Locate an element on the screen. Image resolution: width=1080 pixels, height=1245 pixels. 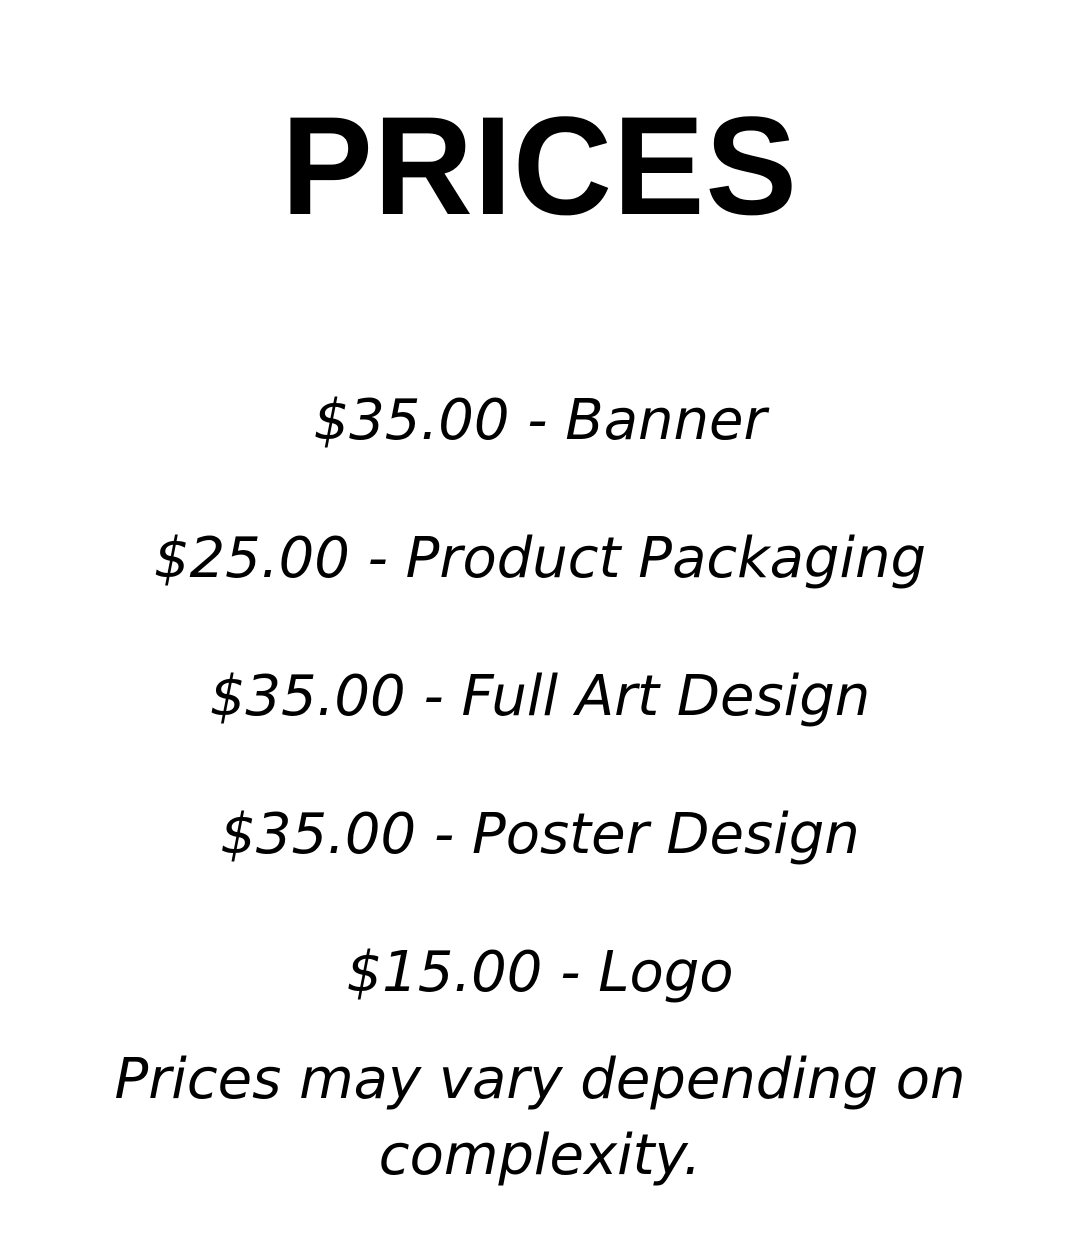
pricing-note: Prices may vary depending on complexity. is located at coordinates (540, 1117).